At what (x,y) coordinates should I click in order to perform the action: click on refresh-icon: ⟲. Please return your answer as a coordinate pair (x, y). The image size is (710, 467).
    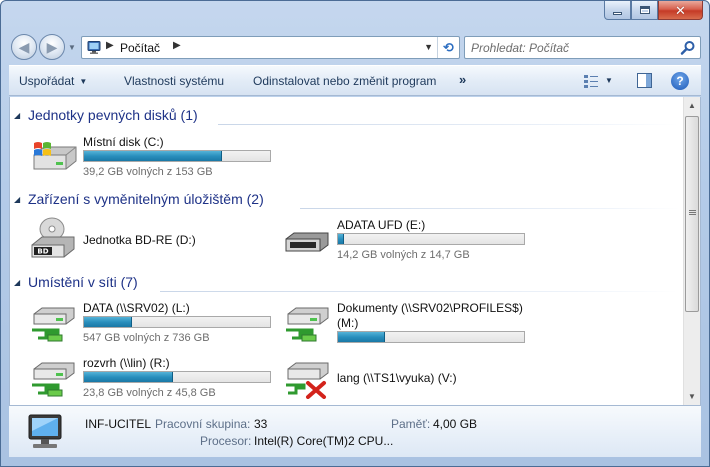
    Looking at the image, I should click on (448, 47).